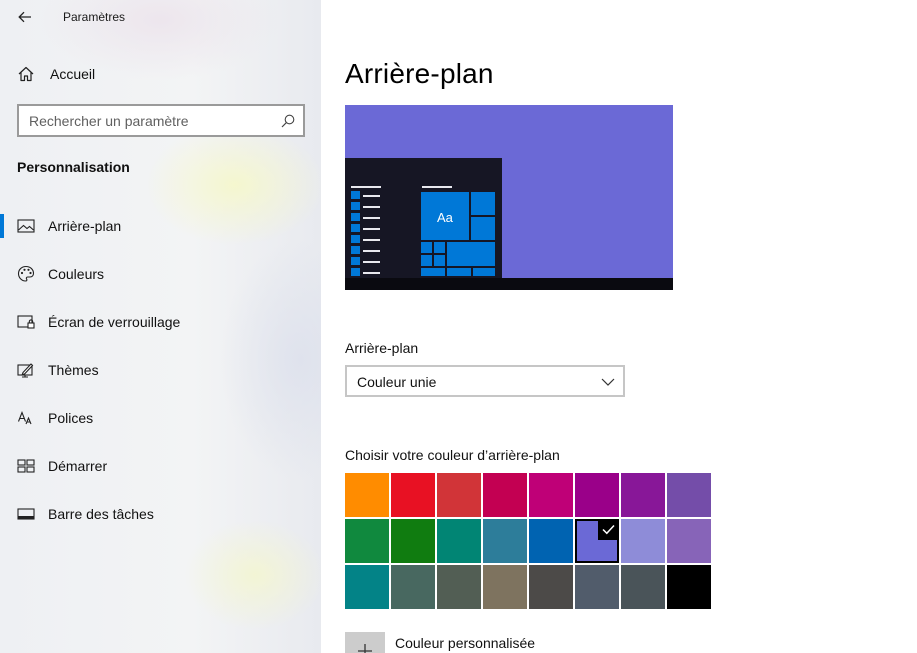 Image resolution: width=917 pixels, height=653 pixels. What do you see at coordinates (160, 226) in the screenshot?
I see `sidebar-item-background: Arrière-plan` at bounding box center [160, 226].